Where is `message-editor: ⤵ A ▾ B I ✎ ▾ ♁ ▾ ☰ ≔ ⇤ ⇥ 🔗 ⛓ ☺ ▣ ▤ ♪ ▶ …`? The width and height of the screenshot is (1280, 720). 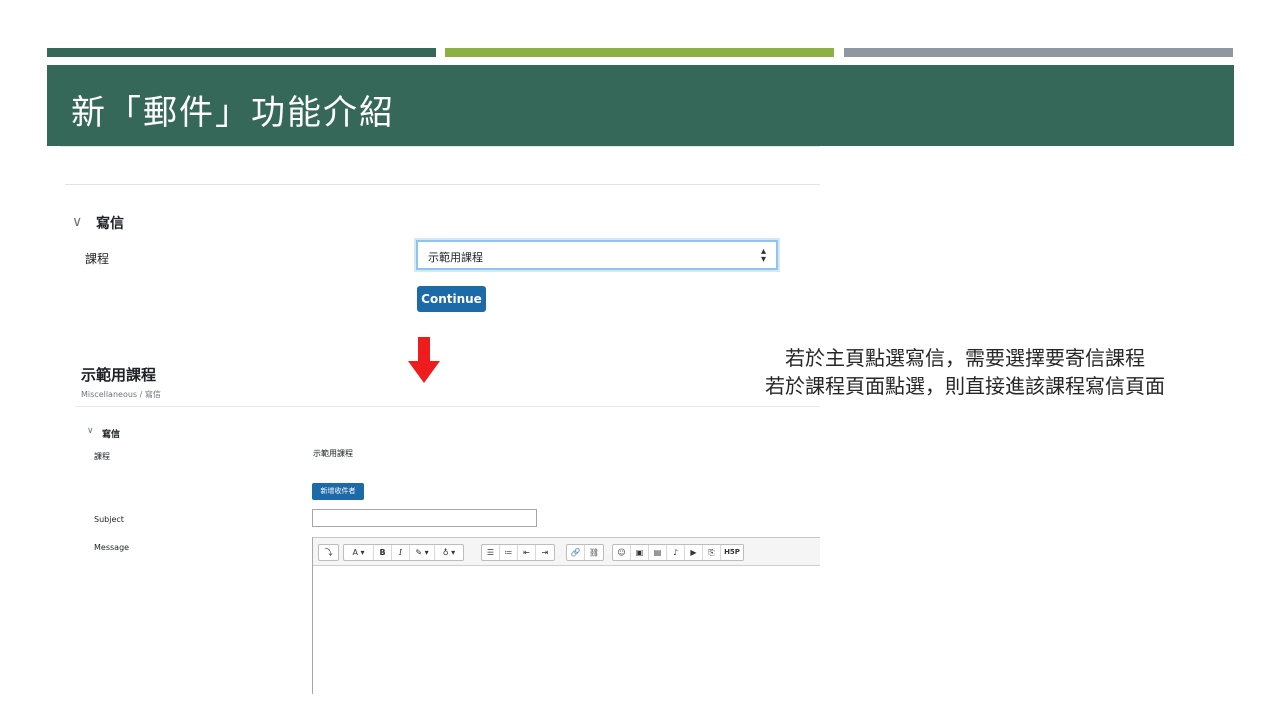 message-editor: ⤵ A ▾ B I ✎ ▾ ♁ ▾ ☰ ≔ ⇤ ⇥ 🔗 ⛓ ☺ ▣ ▤ ♪ ▶ … is located at coordinates (566, 615).